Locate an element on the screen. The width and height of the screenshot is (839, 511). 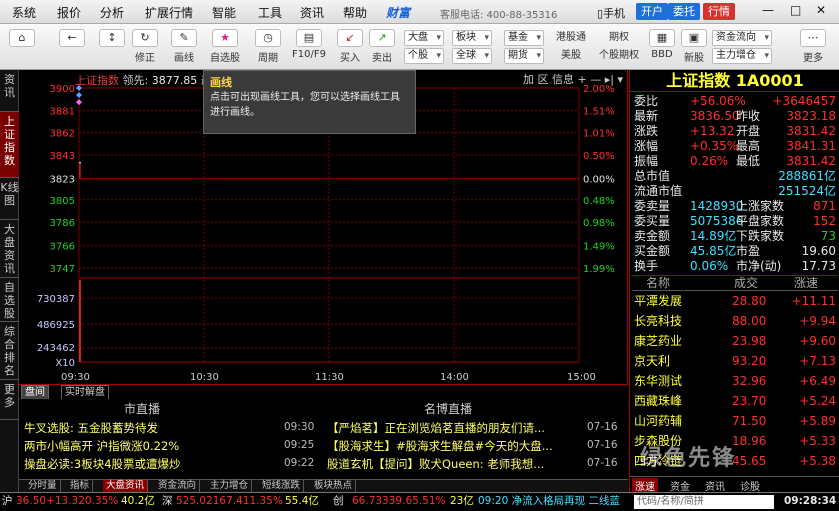
home-button: ⌂ is located at coordinates (22, 47).